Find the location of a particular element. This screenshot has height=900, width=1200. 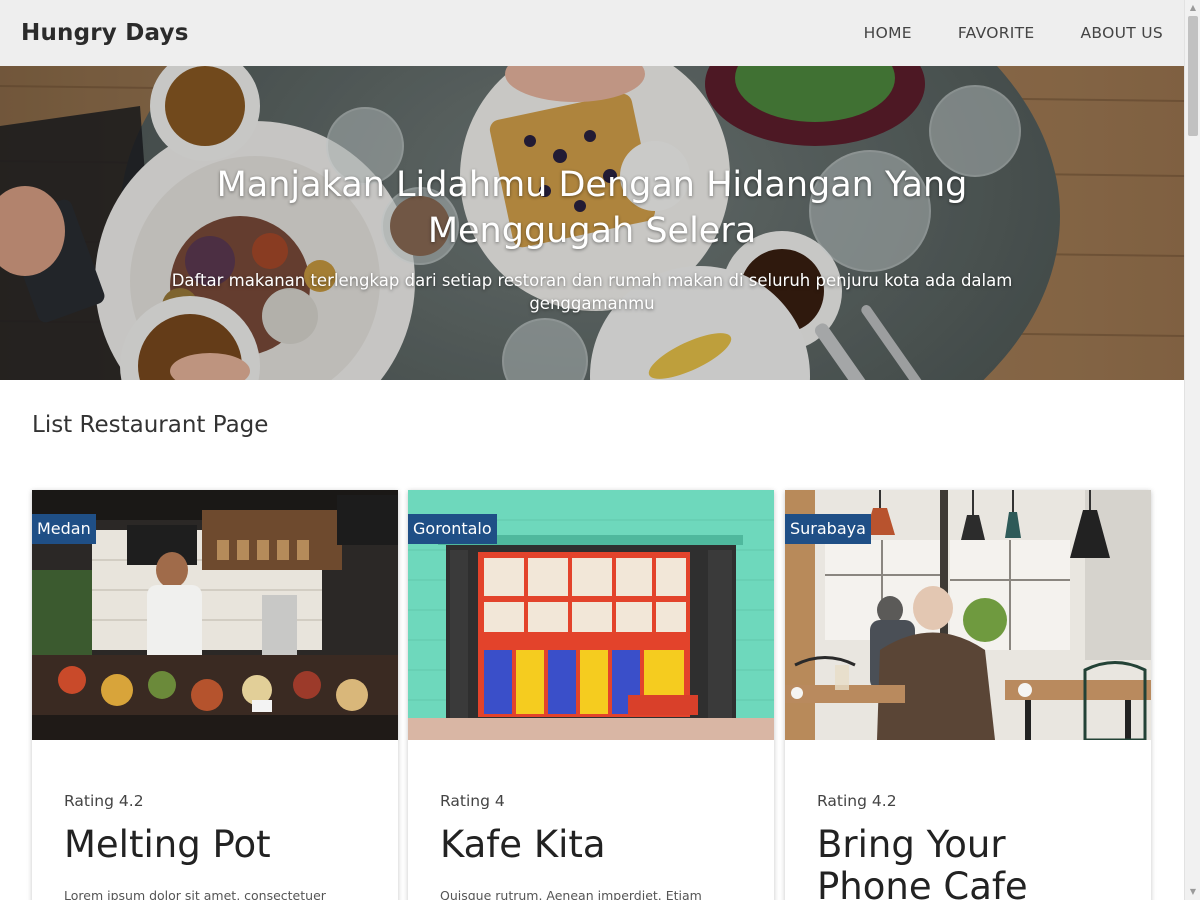

restaurant-name: Melting Pot is located at coordinates (219, 845).